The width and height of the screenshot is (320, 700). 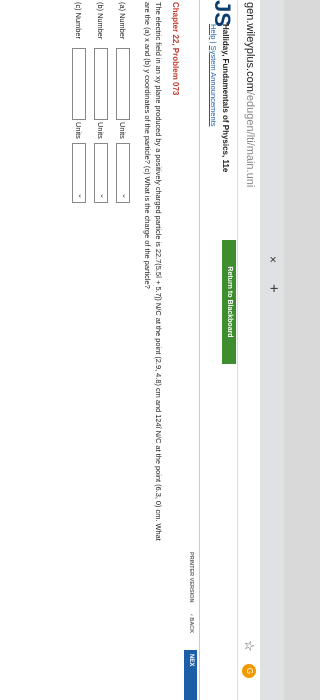 I want to click on course-title: Halliday, Fundamentals of Physics, 11e, so click(x=225, y=98).